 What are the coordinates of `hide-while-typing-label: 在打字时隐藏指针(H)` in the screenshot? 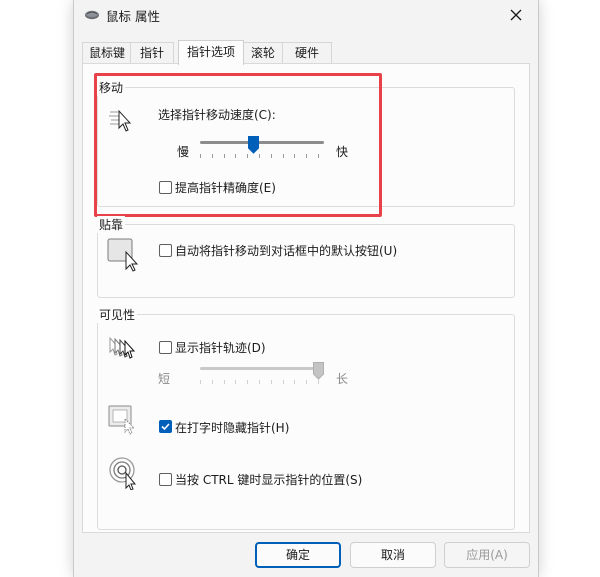 It's located at (232, 428).